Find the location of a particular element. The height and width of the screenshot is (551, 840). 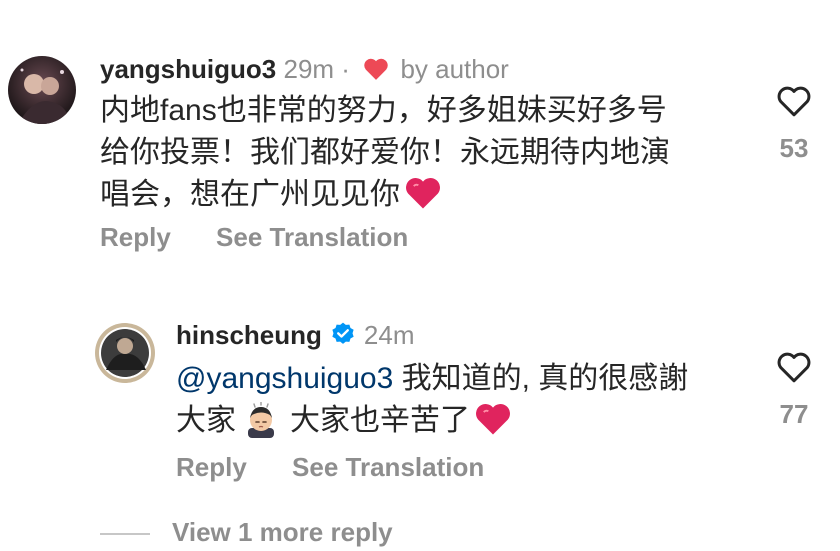

reply-header: hinscheung 24m is located at coordinates (295, 336).